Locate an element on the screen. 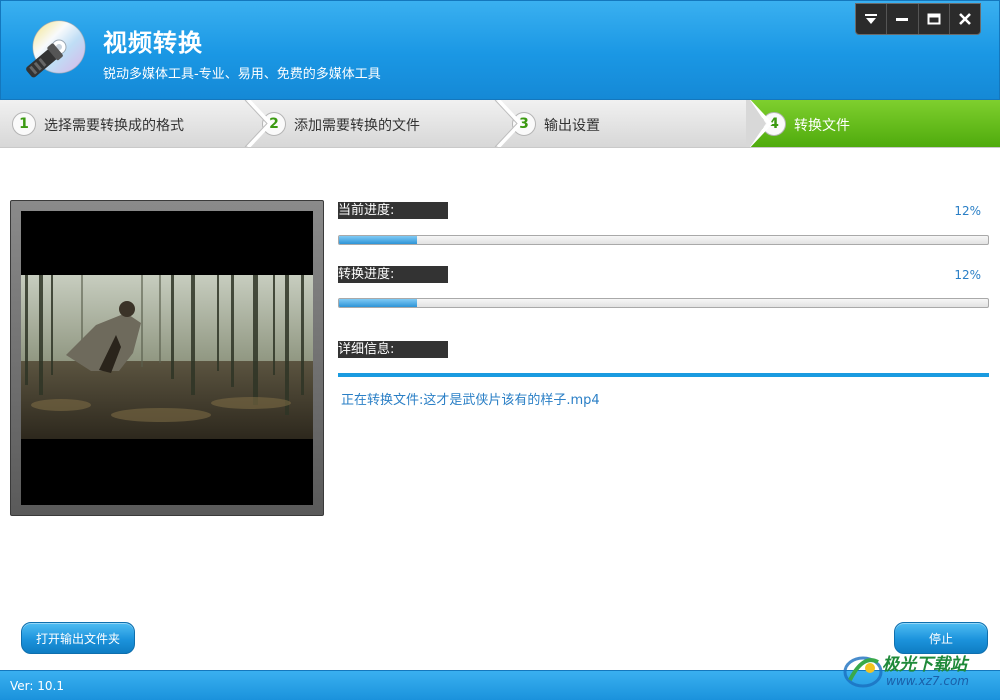  app-logo-icon is located at coordinates (56, 49).